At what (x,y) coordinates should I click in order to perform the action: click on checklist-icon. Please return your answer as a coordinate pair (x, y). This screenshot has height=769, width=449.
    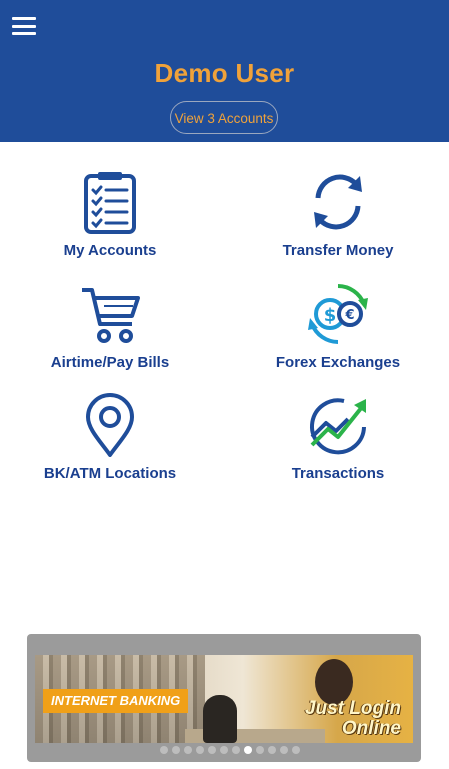
    Looking at the image, I should click on (110, 203).